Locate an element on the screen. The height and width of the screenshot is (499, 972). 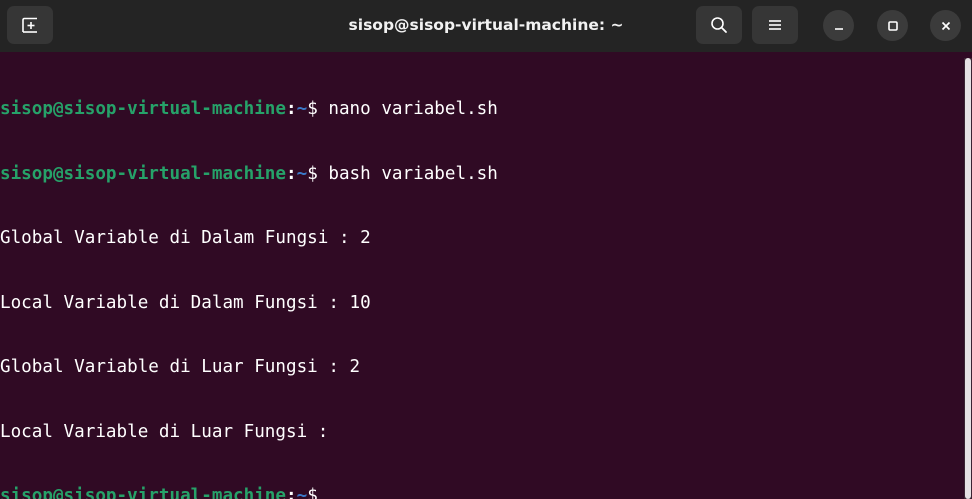
hamburger-menu-icon is located at coordinates (775, 25).